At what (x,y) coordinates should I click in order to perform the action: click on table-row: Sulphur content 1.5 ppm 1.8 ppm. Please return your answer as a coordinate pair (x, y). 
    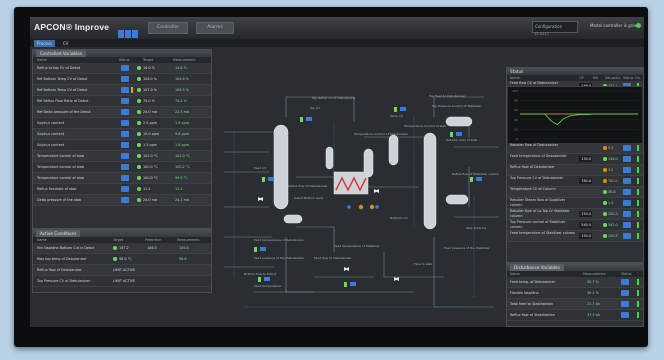
    Looking at the image, I should click on (122, 145).